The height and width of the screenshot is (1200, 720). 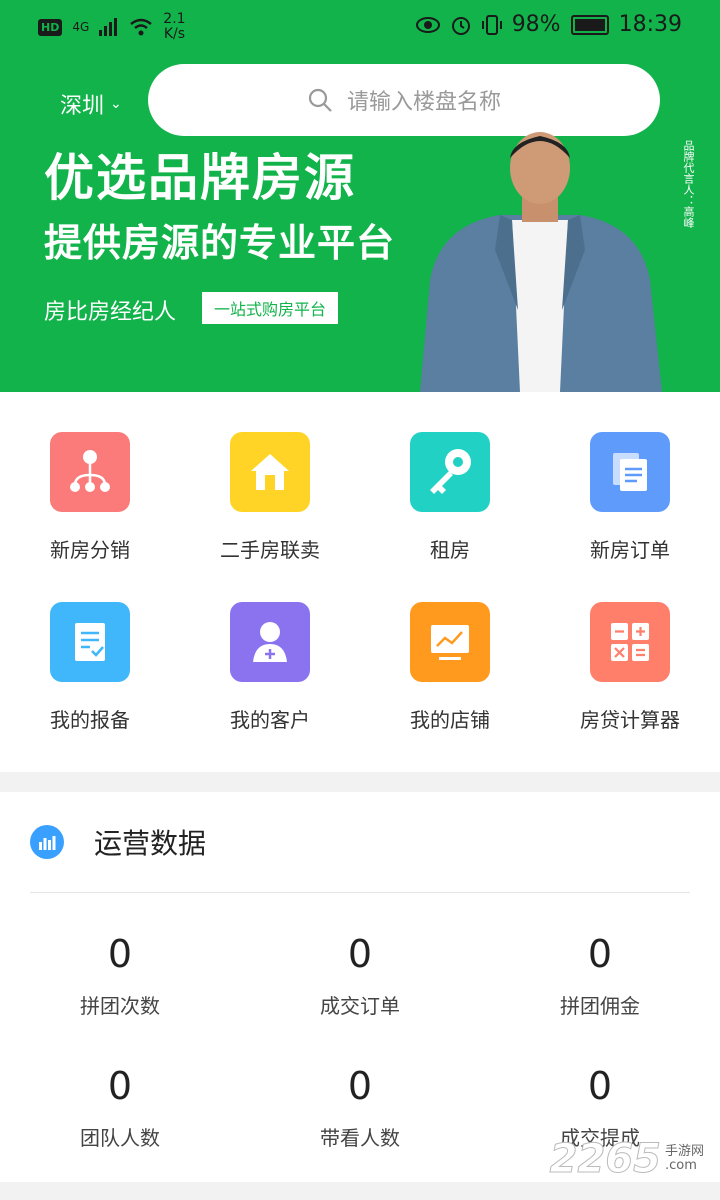 I want to click on menu-label: 房贷计算器, so click(x=630, y=720).